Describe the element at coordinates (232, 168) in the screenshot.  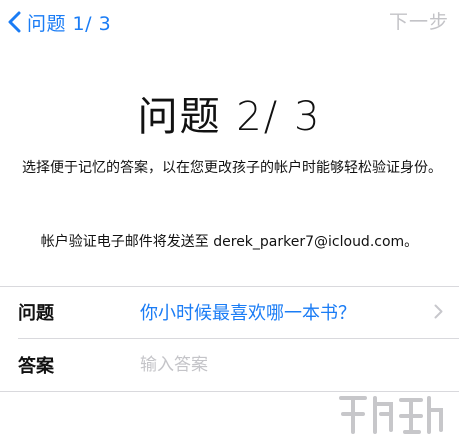
I see `description-text: 选择便于记忆的答案，以在您更改孩子的帐户时能够轻松验证身份。` at that location.